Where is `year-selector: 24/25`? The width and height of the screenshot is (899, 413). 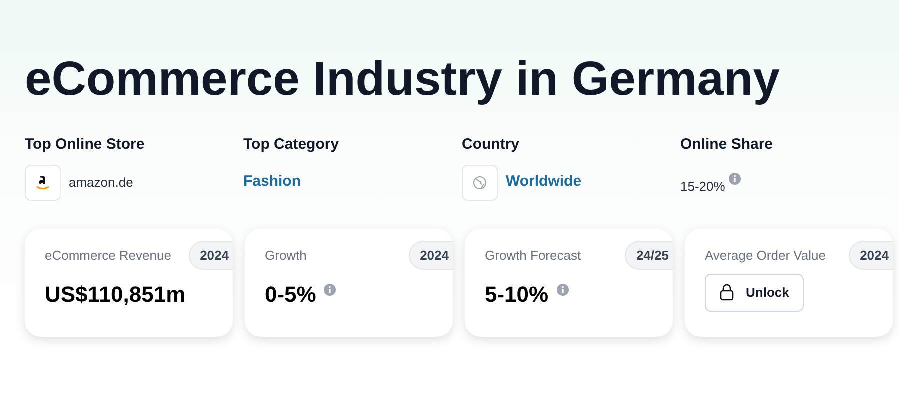 year-selector: 24/25 is located at coordinates (649, 255).